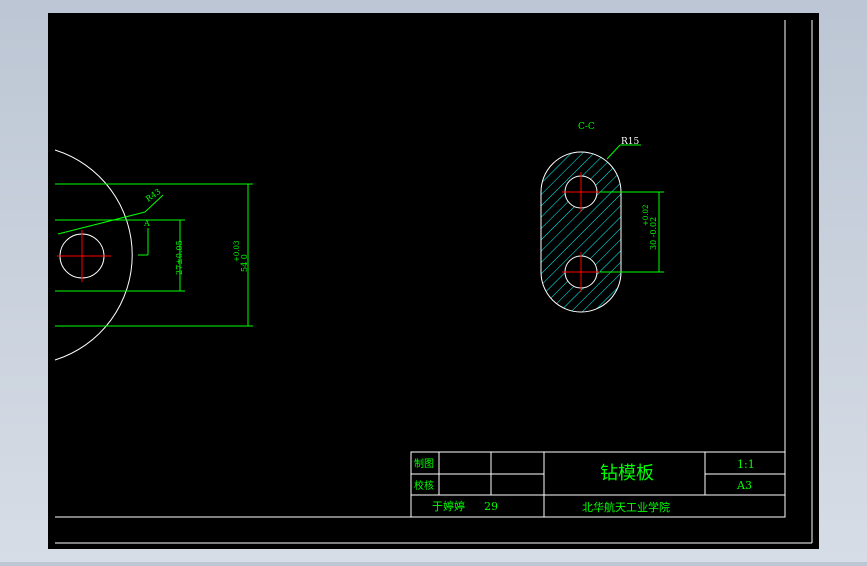 Image resolution: width=867 pixels, height=566 pixels. What do you see at coordinates (627, 473) in the screenshot?
I see `drawing-name: 钻模板` at bounding box center [627, 473].